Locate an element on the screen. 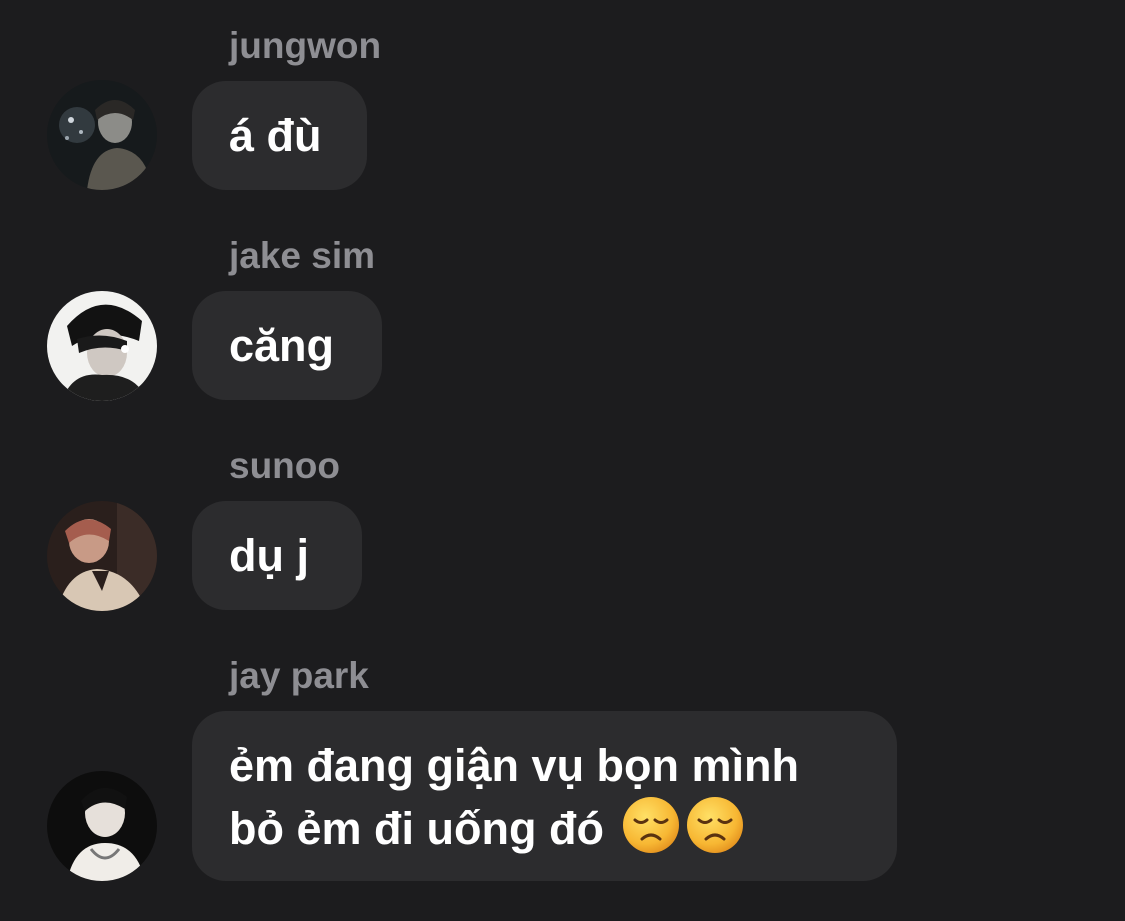 Image resolution: width=1125 pixels, height=921 pixels. message-bubble: á đù is located at coordinates (279, 135).